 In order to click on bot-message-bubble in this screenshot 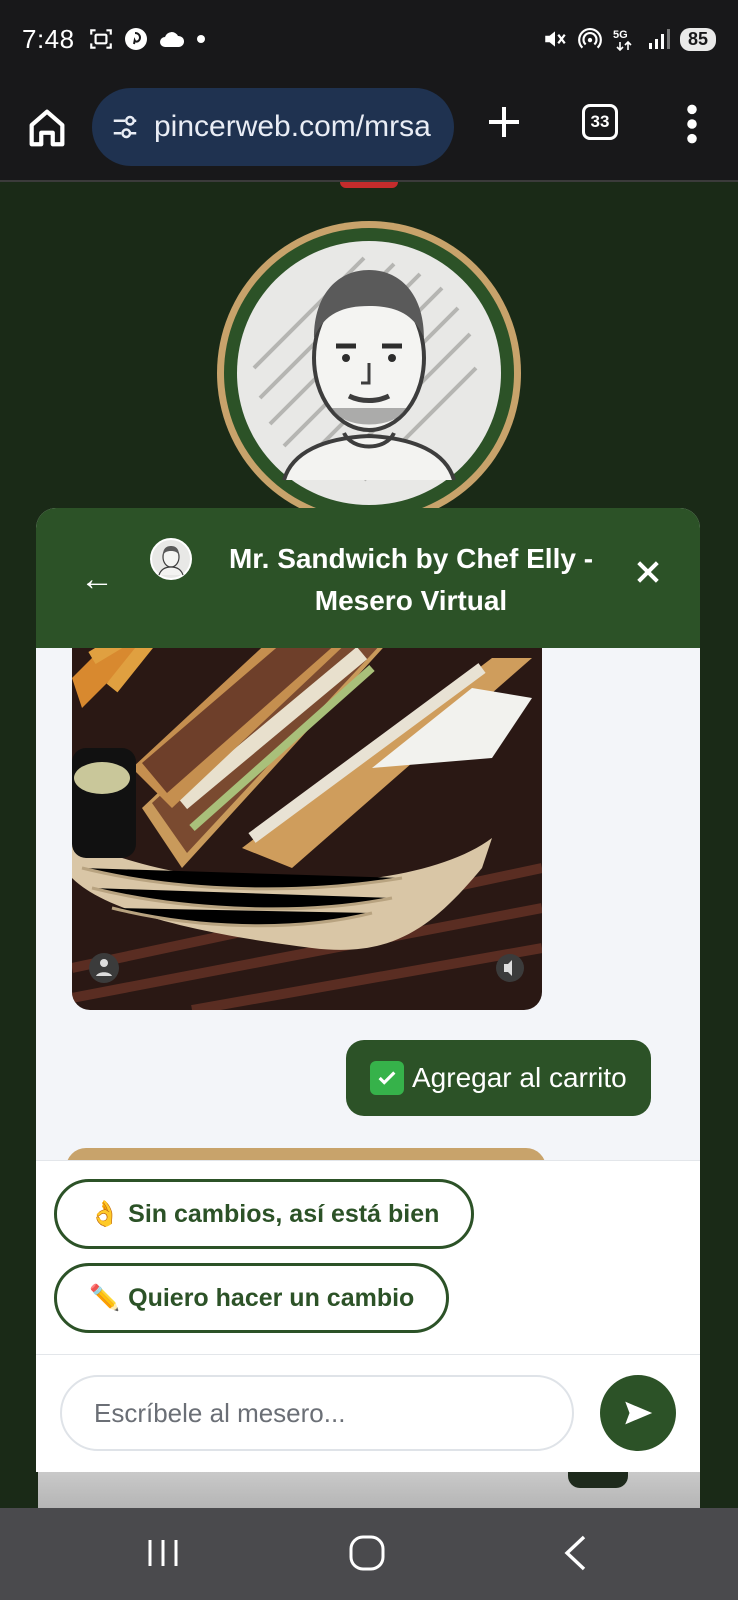, I will do `click(306, 1154)`.